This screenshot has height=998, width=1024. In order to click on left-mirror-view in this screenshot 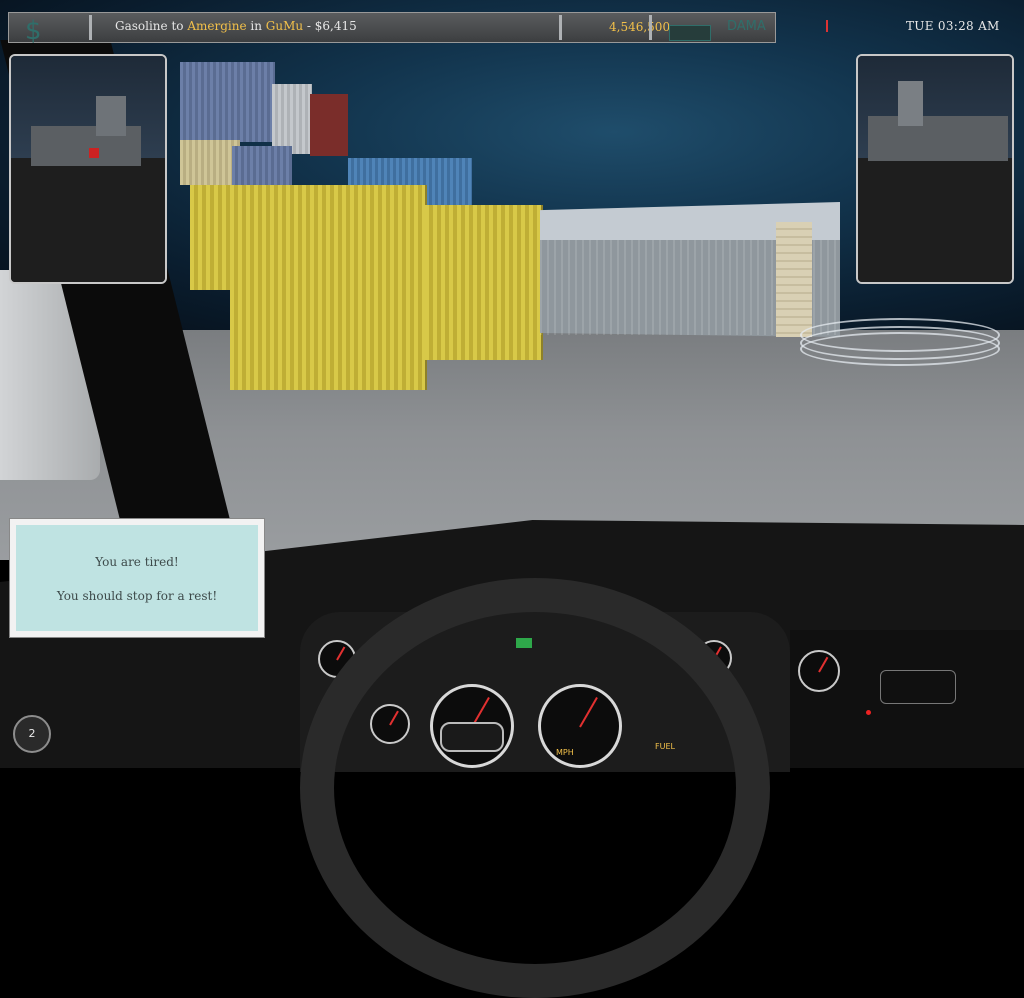, I will do `click(88, 169)`.